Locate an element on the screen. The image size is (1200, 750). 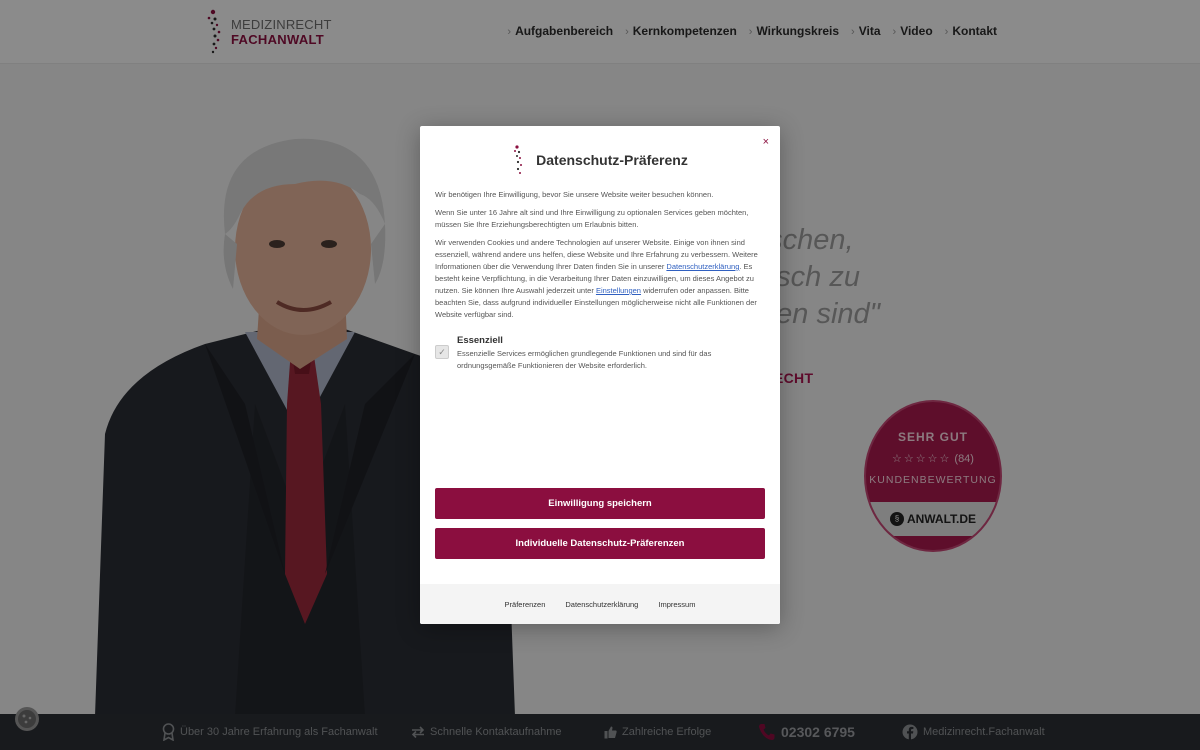
essential-checkbox: ✓ is located at coordinates (442, 352).